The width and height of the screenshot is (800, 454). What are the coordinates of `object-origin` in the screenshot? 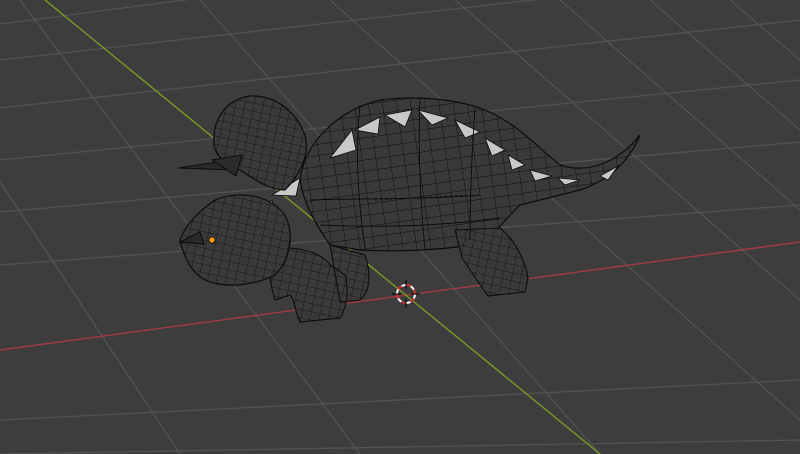 It's located at (212, 240).